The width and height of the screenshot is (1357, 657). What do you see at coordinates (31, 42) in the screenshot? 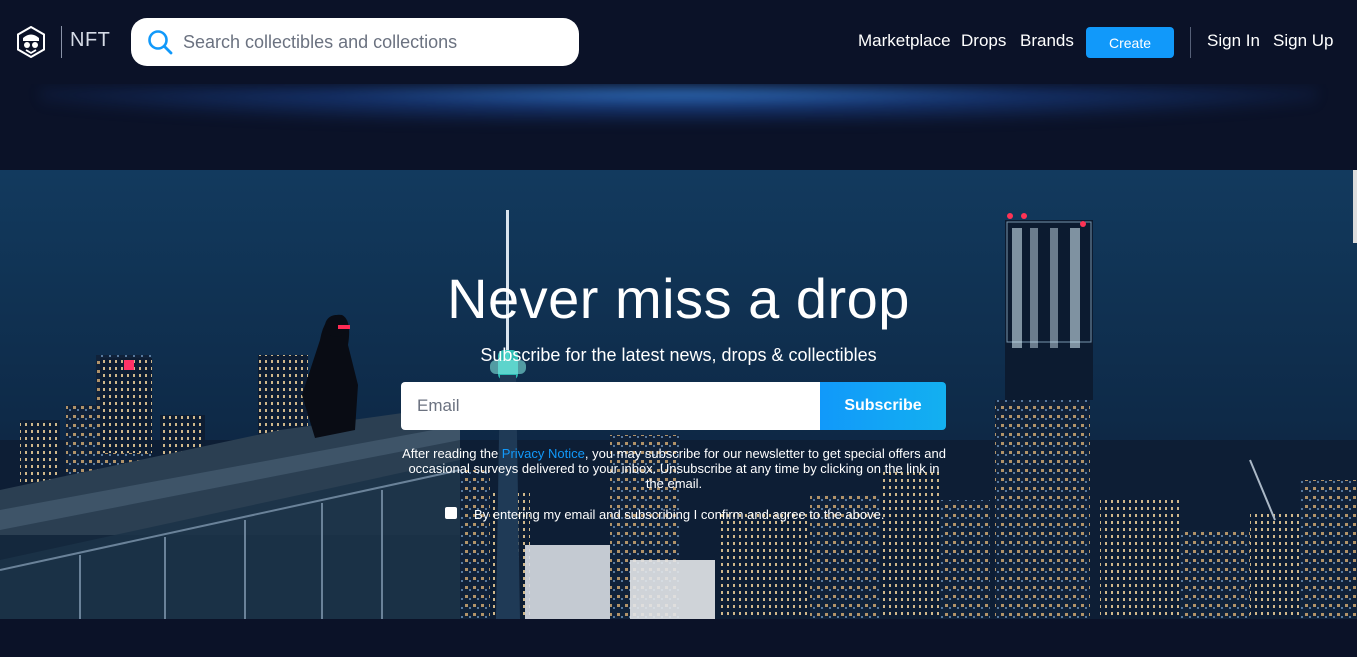
I see `logo-icon` at bounding box center [31, 42].